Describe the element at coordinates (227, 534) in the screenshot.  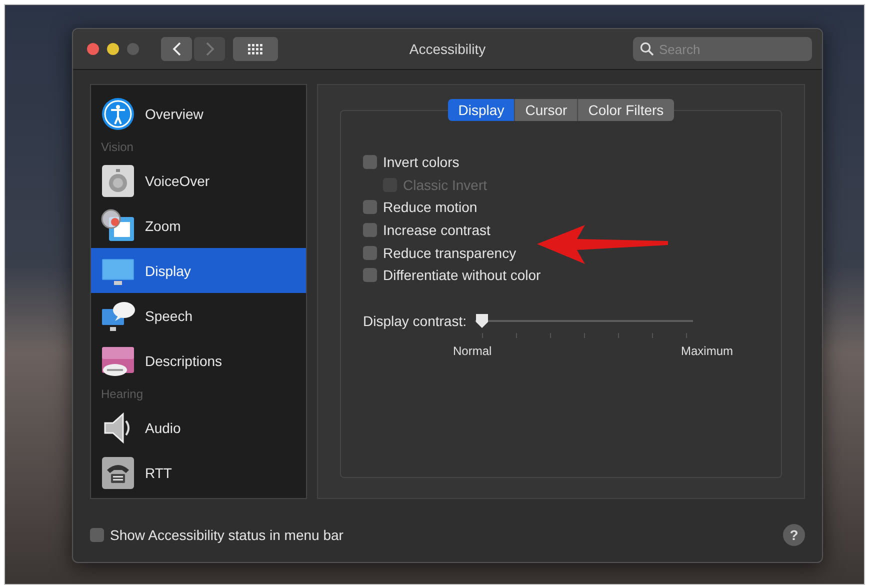
I see `option-label: Show Accessibility status in menu bar` at that location.